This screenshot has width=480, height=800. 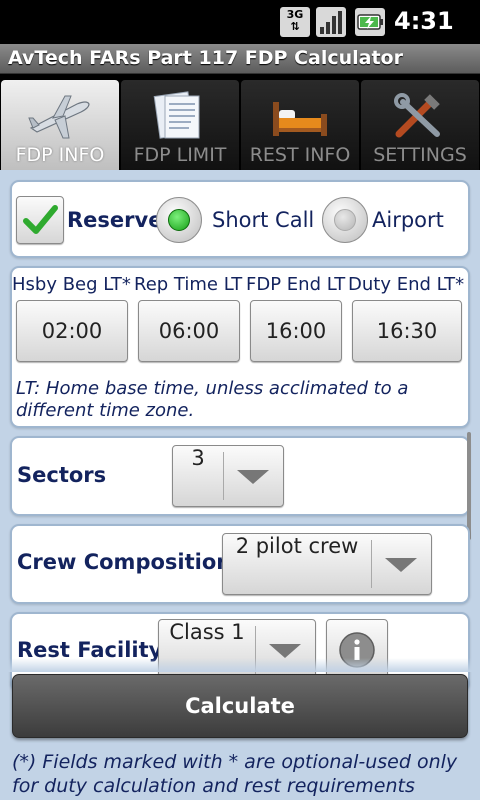 I want to click on crew-composition-dropdown: 2 pilot crew, so click(x=327, y=564).